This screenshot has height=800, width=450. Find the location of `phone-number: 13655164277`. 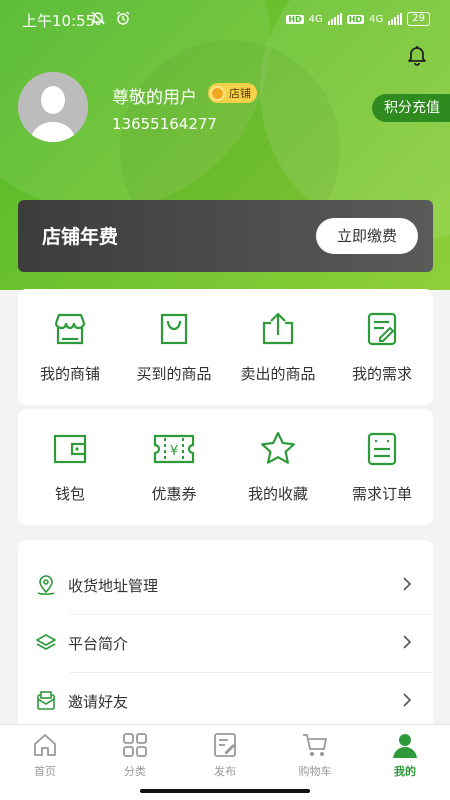

phone-number: 13655164277 is located at coordinates (164, 124).